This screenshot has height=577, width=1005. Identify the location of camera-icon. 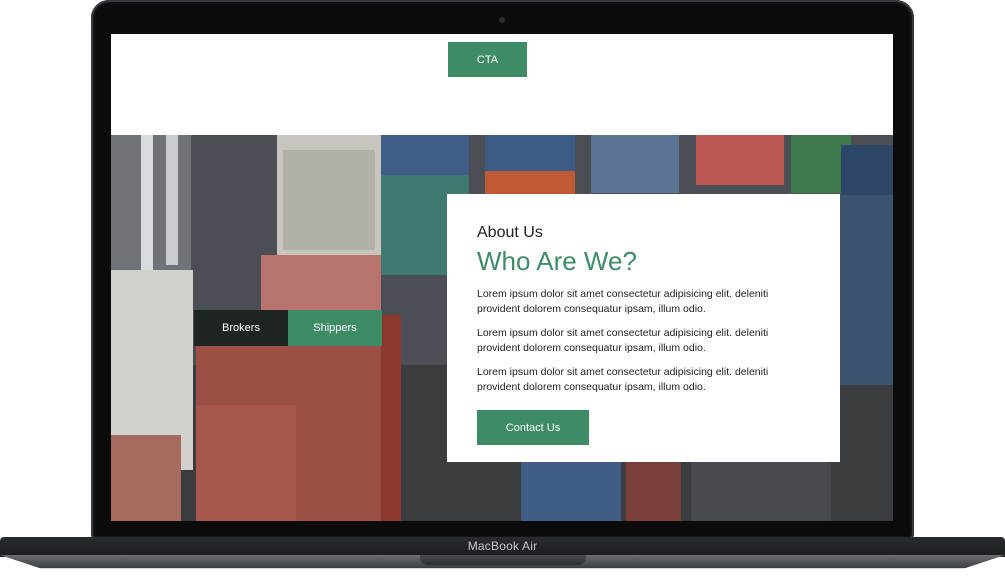
(502, 20).